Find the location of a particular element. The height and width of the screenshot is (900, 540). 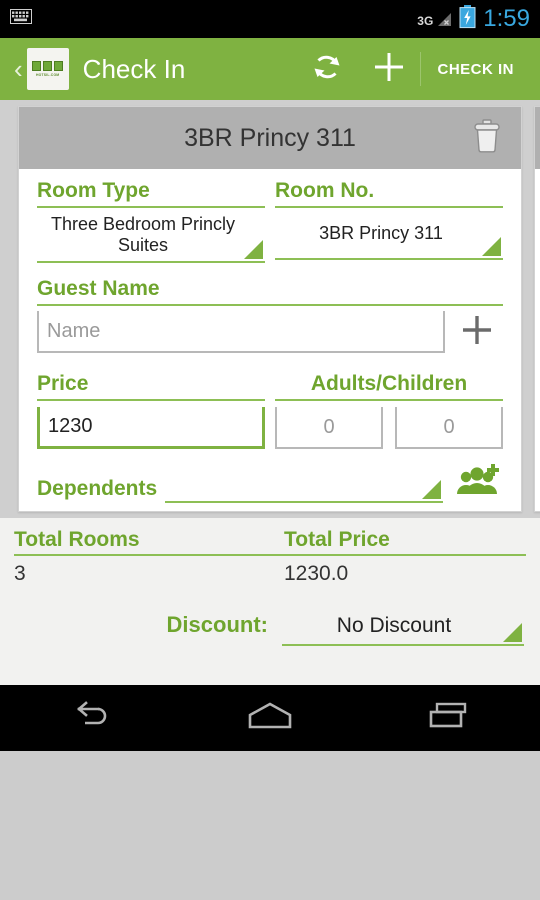

price-input: 1230 is located at coordinates (151, 428).